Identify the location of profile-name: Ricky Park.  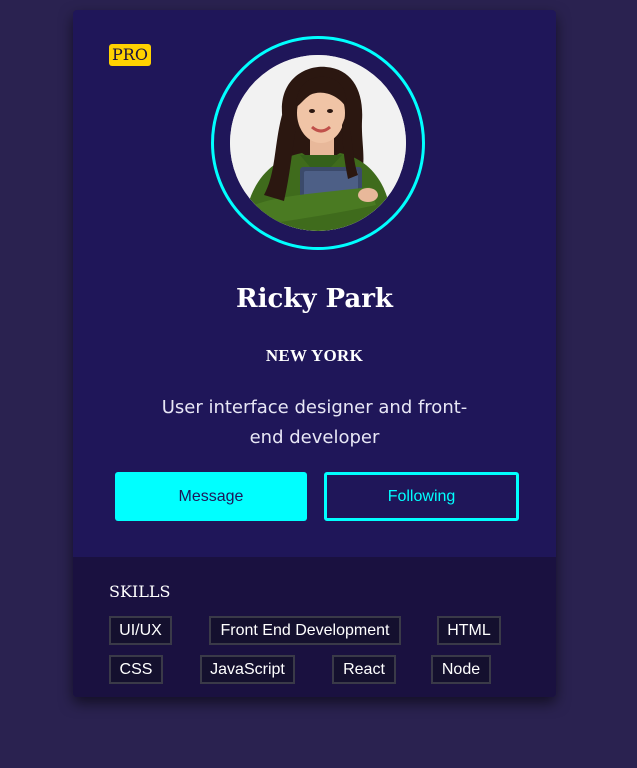
(314, 299).